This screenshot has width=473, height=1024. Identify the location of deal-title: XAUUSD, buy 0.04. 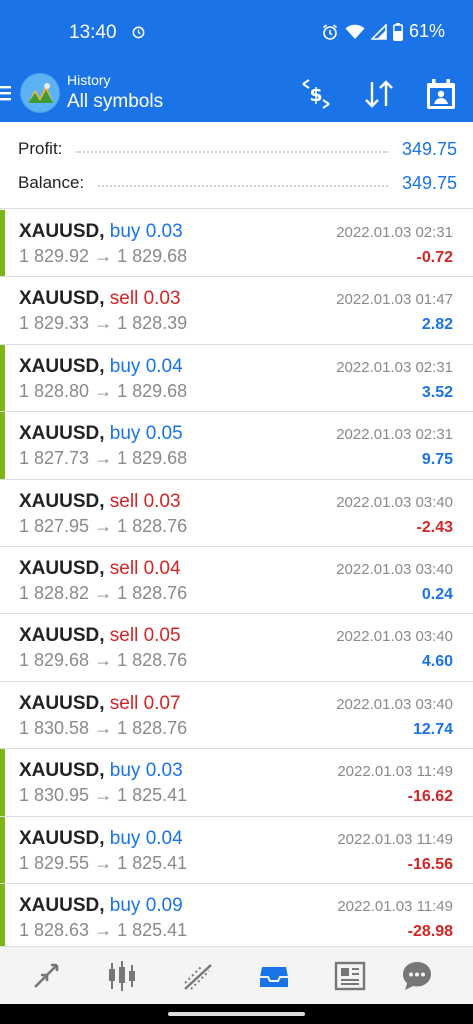
(101, 839).